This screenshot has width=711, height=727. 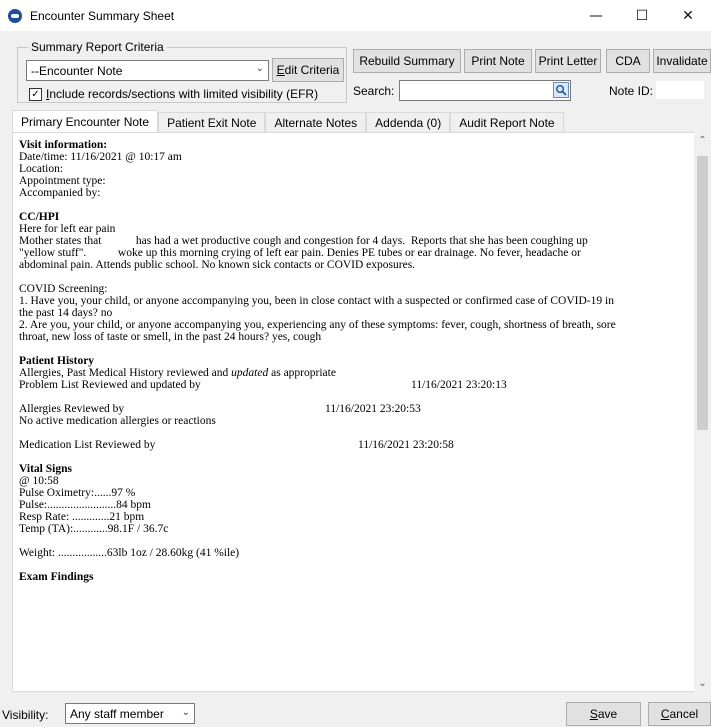 I want to click on history-em: updated, so click(x=250, y=373).